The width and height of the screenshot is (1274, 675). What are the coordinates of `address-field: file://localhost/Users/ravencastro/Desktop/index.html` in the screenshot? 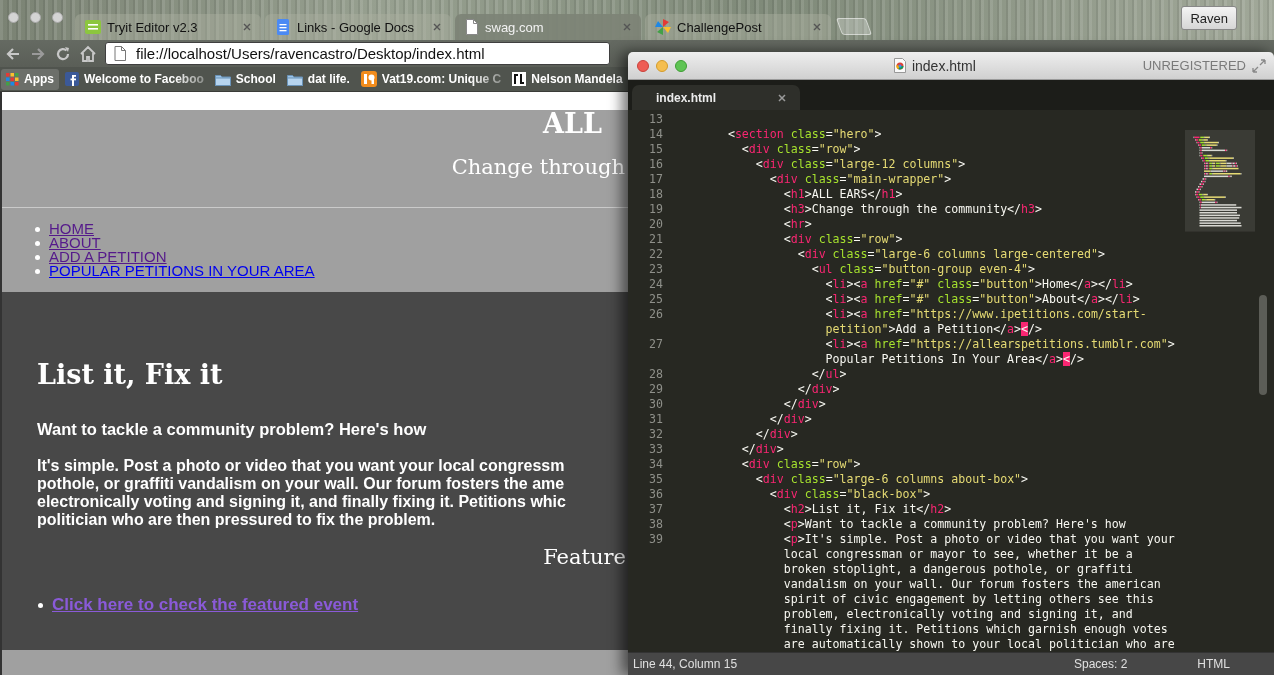 It's located at (357, 53).